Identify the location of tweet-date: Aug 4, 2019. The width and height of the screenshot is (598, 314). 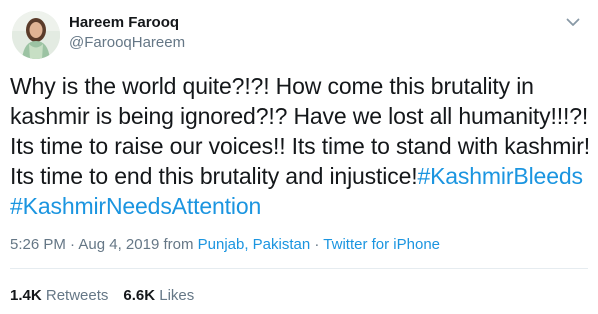
(118, 244).